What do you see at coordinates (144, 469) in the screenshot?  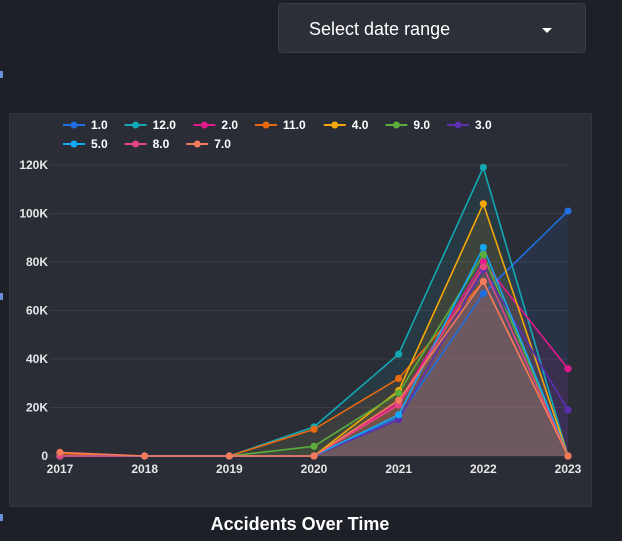 I see `x-tick-label: 2018` at bounding box center [144, 469].